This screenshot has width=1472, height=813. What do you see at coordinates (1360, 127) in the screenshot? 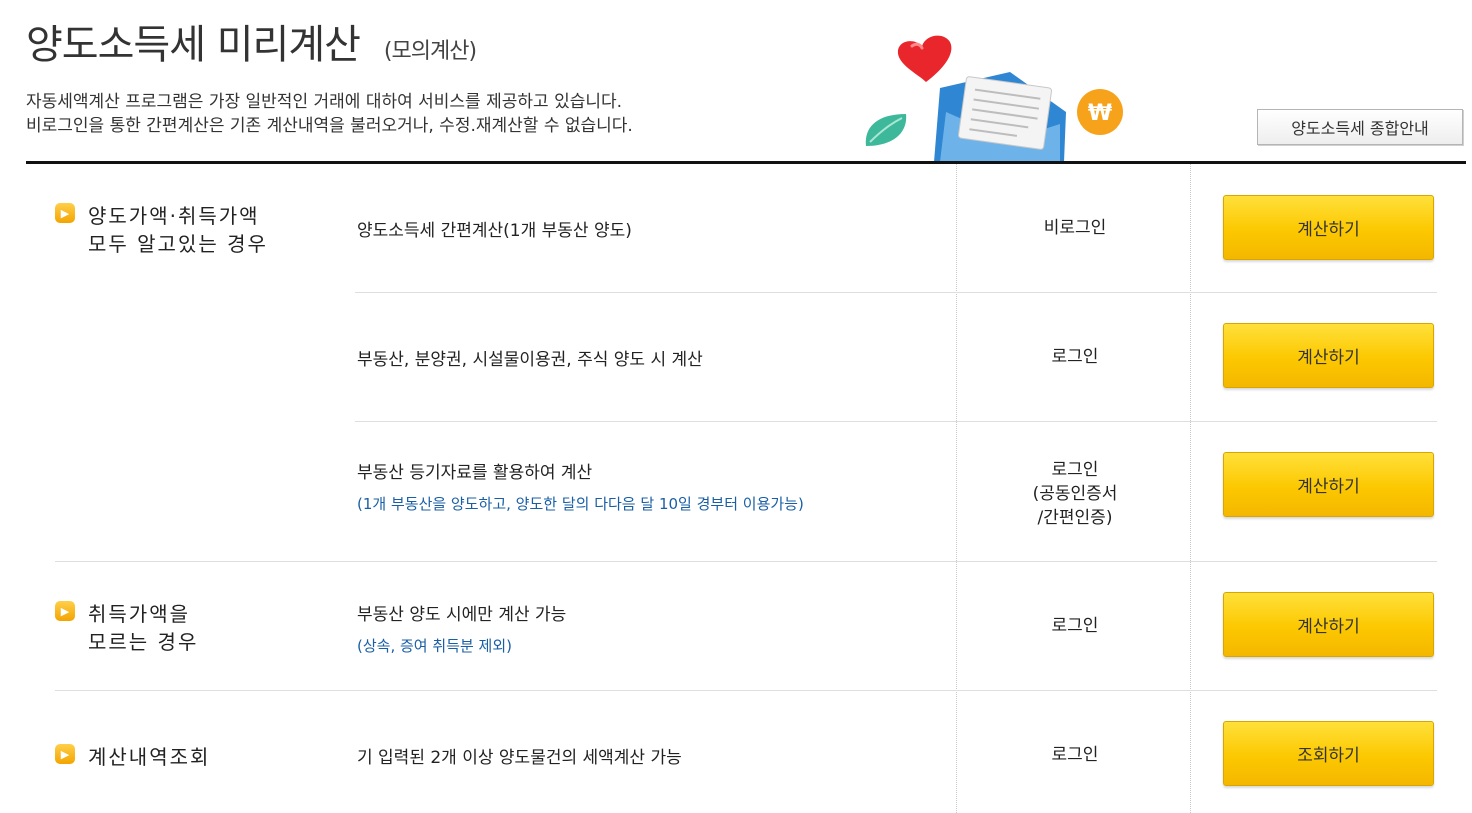
I see `tax-guide-button: 양도소득세 종합안내` at bounding box center [1360, 127].